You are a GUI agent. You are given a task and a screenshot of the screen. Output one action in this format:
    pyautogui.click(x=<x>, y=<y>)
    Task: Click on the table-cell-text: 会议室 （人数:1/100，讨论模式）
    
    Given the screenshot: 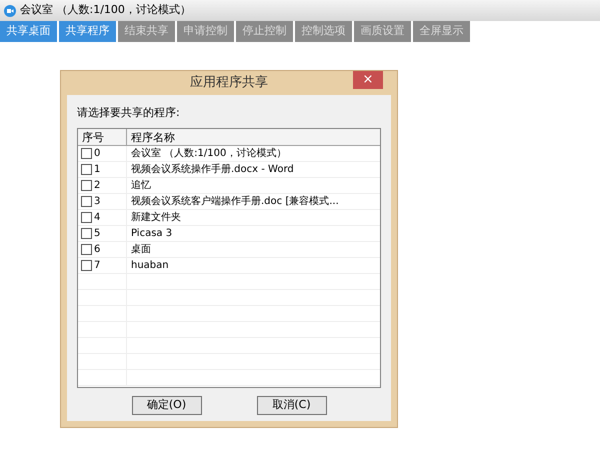 What is the action you would take?
    pyautogui.click(x=209, y=153)
    